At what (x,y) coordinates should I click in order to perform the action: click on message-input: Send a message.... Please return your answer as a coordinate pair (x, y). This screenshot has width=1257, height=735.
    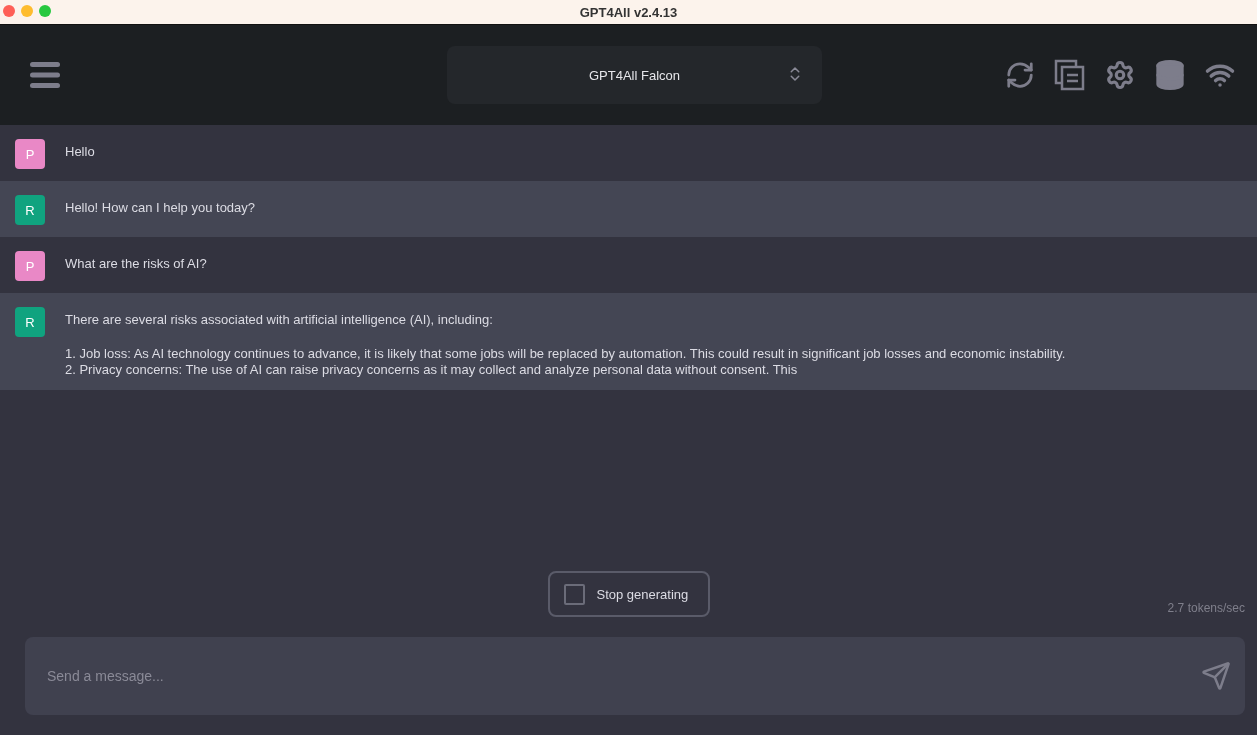
    Looking at the image, I should click on (623, 676).